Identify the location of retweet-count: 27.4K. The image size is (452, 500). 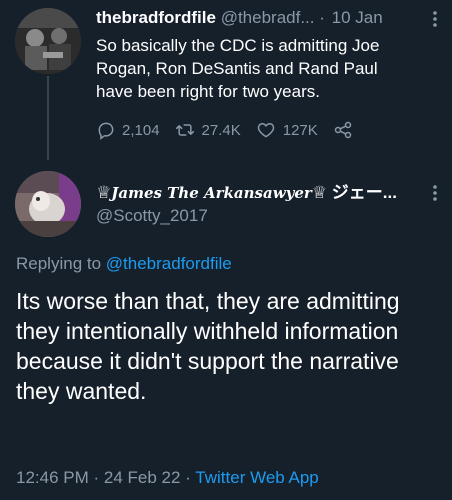
(221, 130).